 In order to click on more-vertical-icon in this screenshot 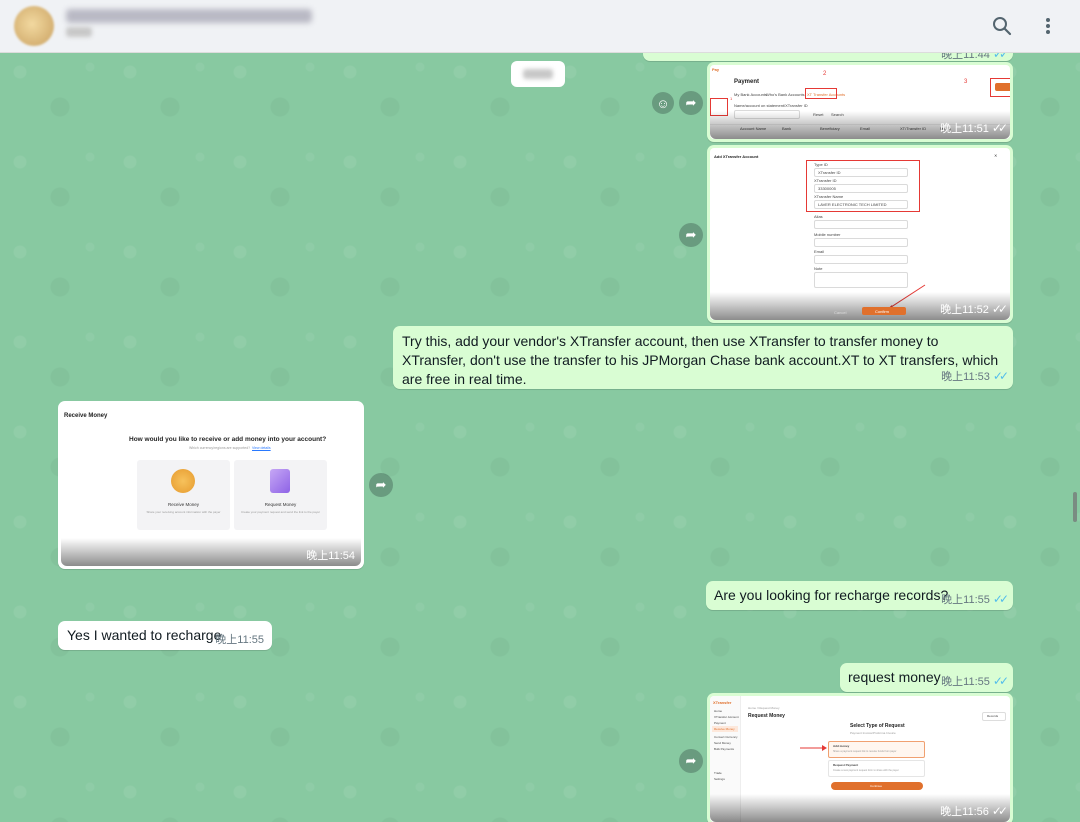, I will do `click(1048, 26)`.